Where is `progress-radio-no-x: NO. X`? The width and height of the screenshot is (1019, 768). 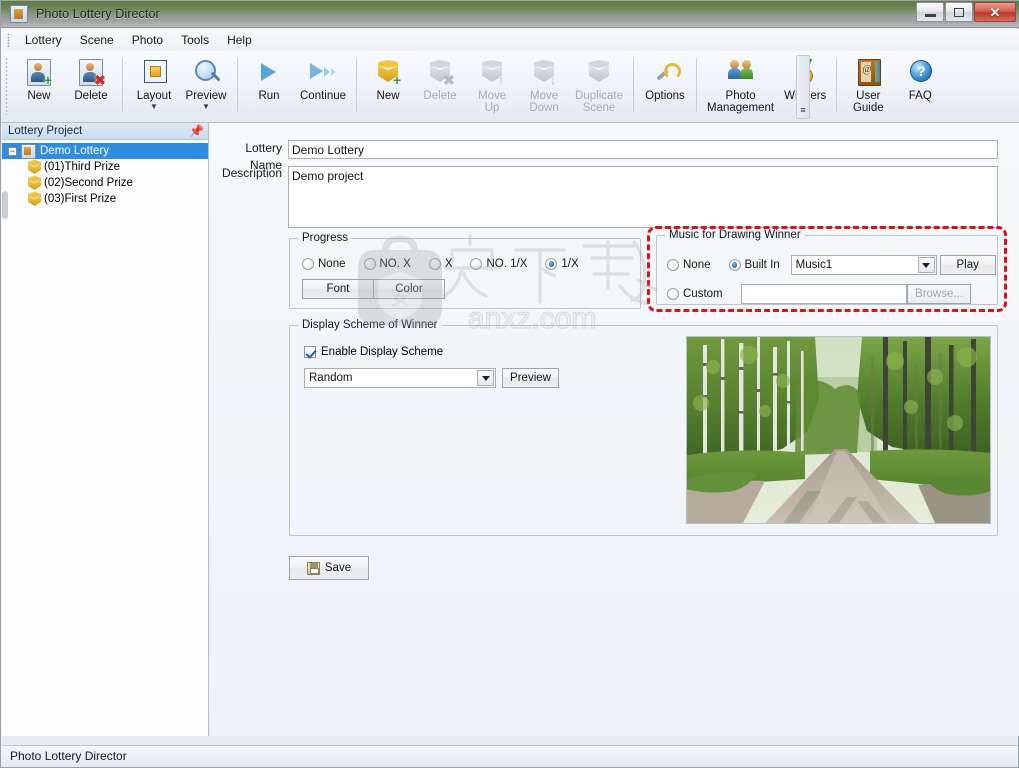 progress-radio-no-x: NO. X is located at coordinates (387, 264).